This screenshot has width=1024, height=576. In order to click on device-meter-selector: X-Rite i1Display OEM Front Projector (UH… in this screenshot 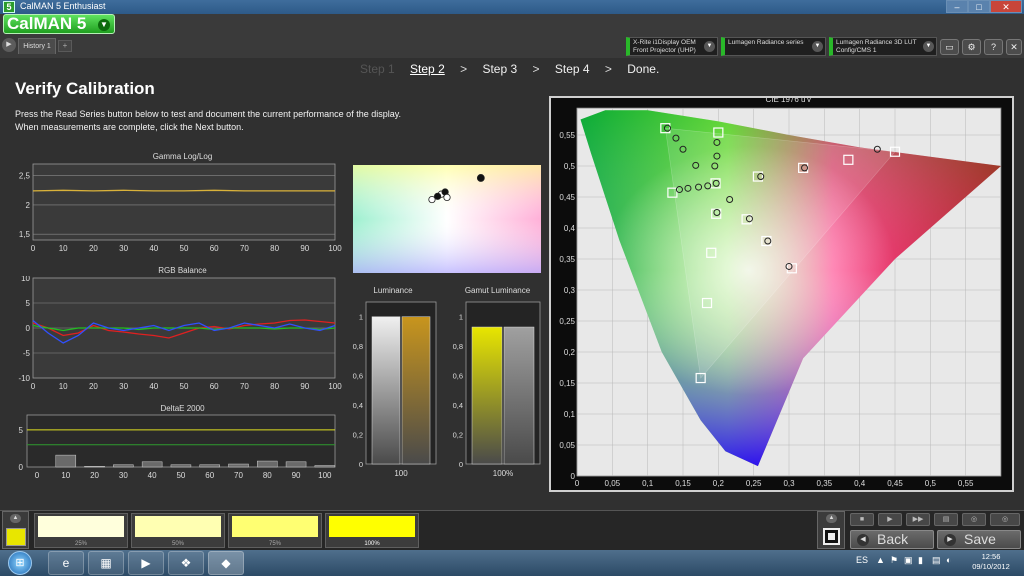, I will do `click(672, 46)`.